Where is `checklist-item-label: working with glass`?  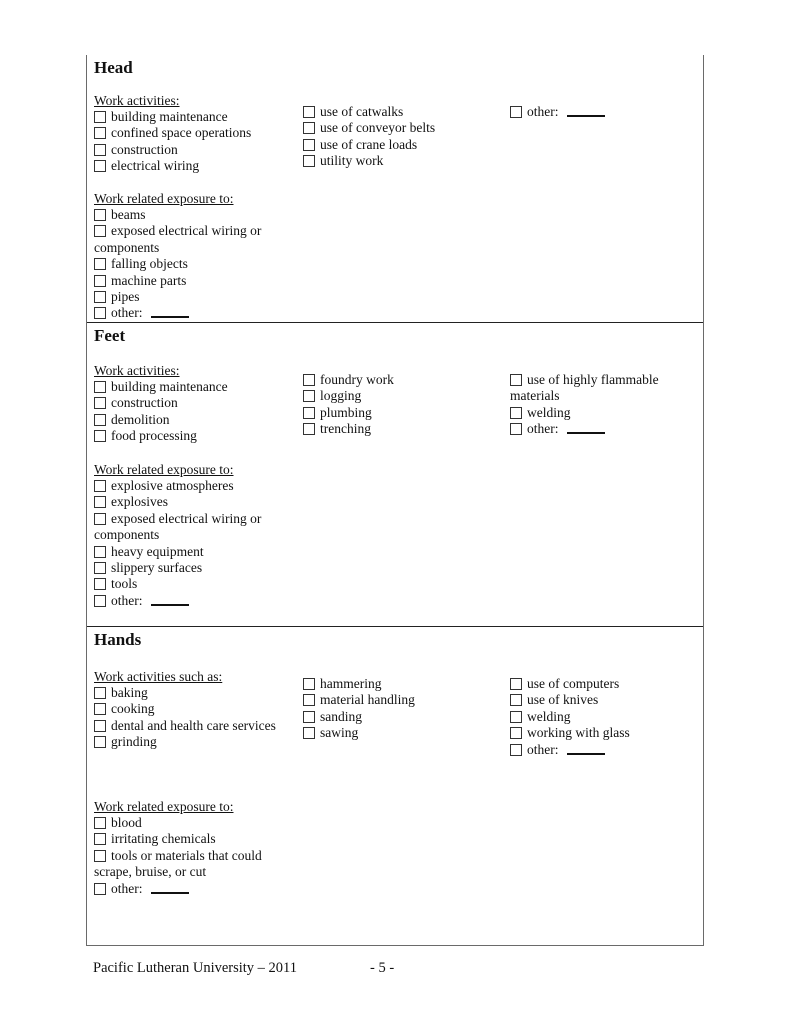 checklist-item-label: working with glass is located at coordinates (578, 733).